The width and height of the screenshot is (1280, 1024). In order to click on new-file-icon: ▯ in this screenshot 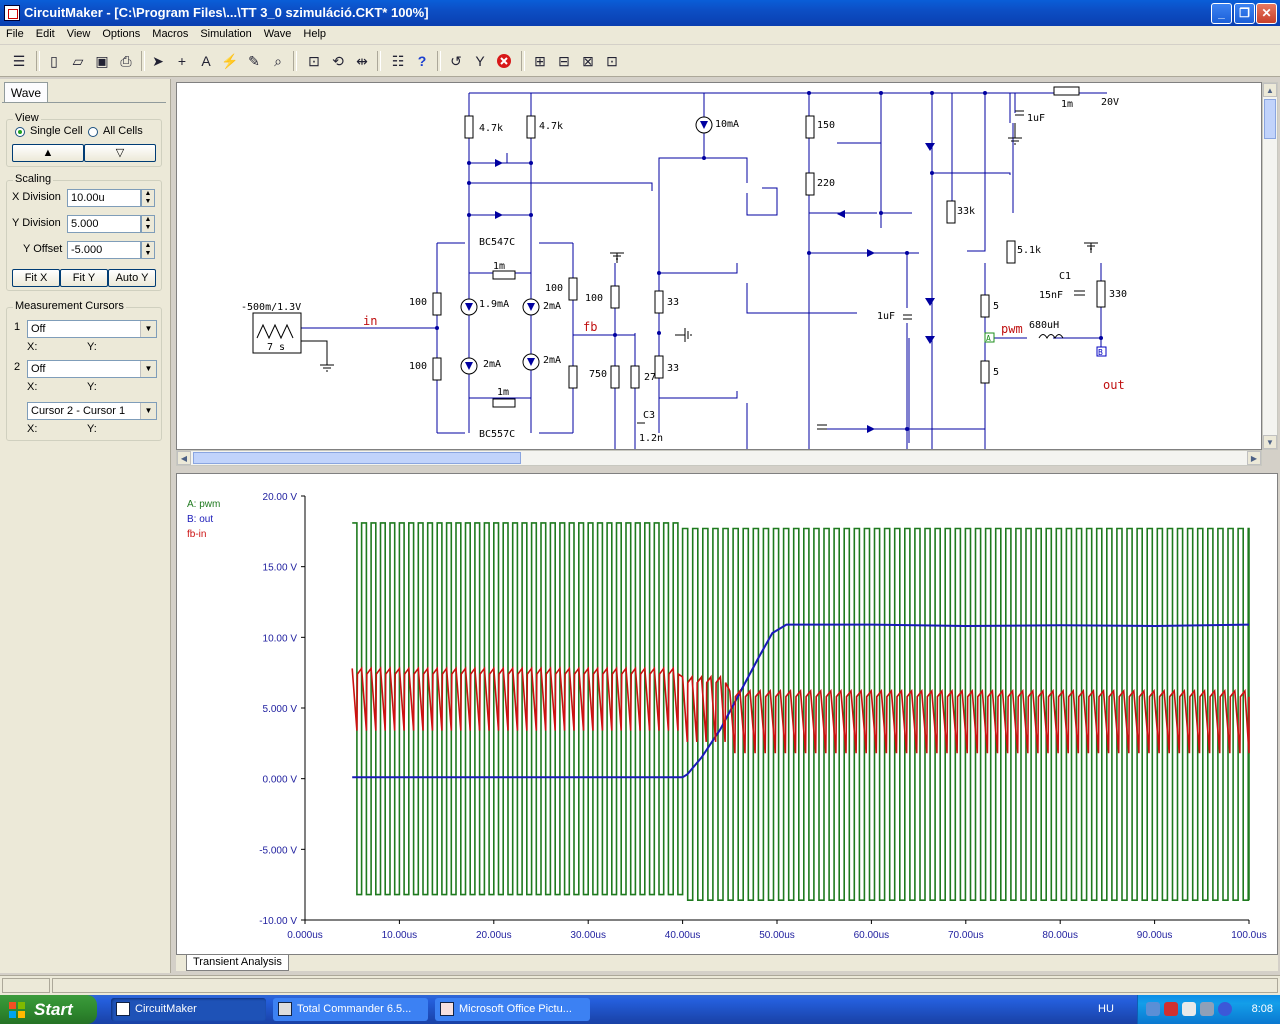, I will do `click(54, 61)`.